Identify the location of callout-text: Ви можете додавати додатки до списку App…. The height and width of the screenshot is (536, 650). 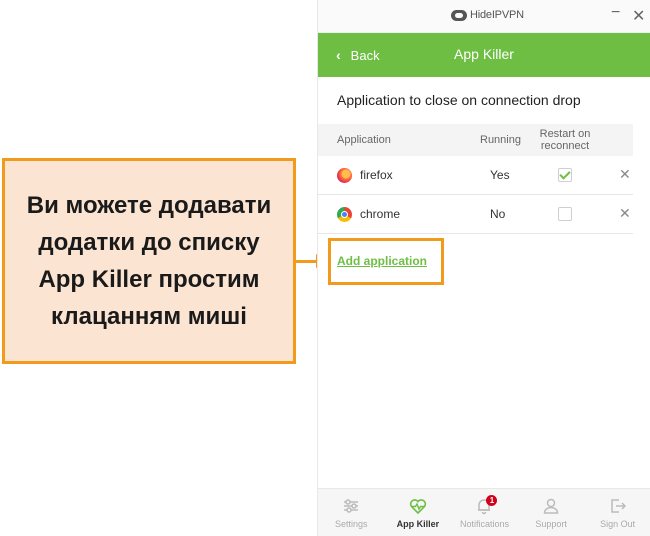
(149, 261).